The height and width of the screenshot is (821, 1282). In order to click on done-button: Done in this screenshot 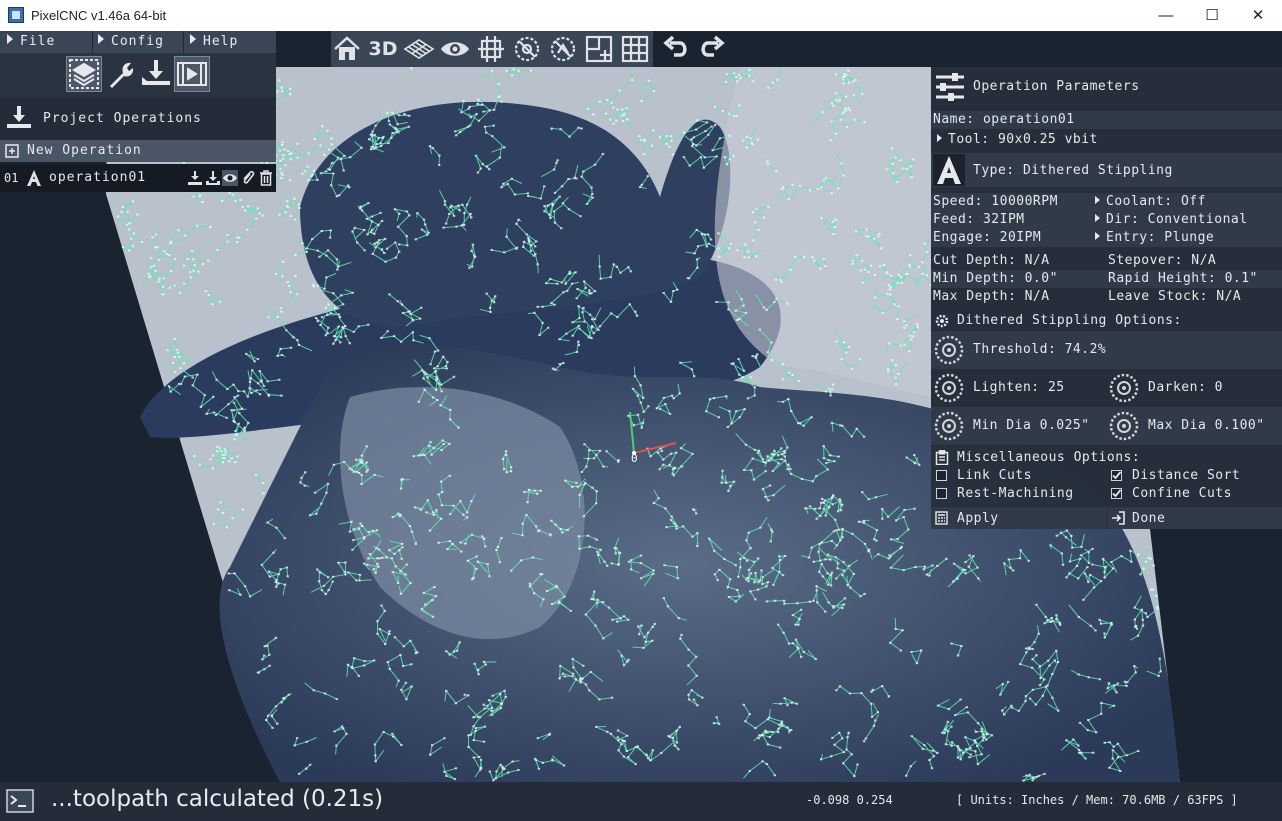, I will do `click(1194, 518)`.